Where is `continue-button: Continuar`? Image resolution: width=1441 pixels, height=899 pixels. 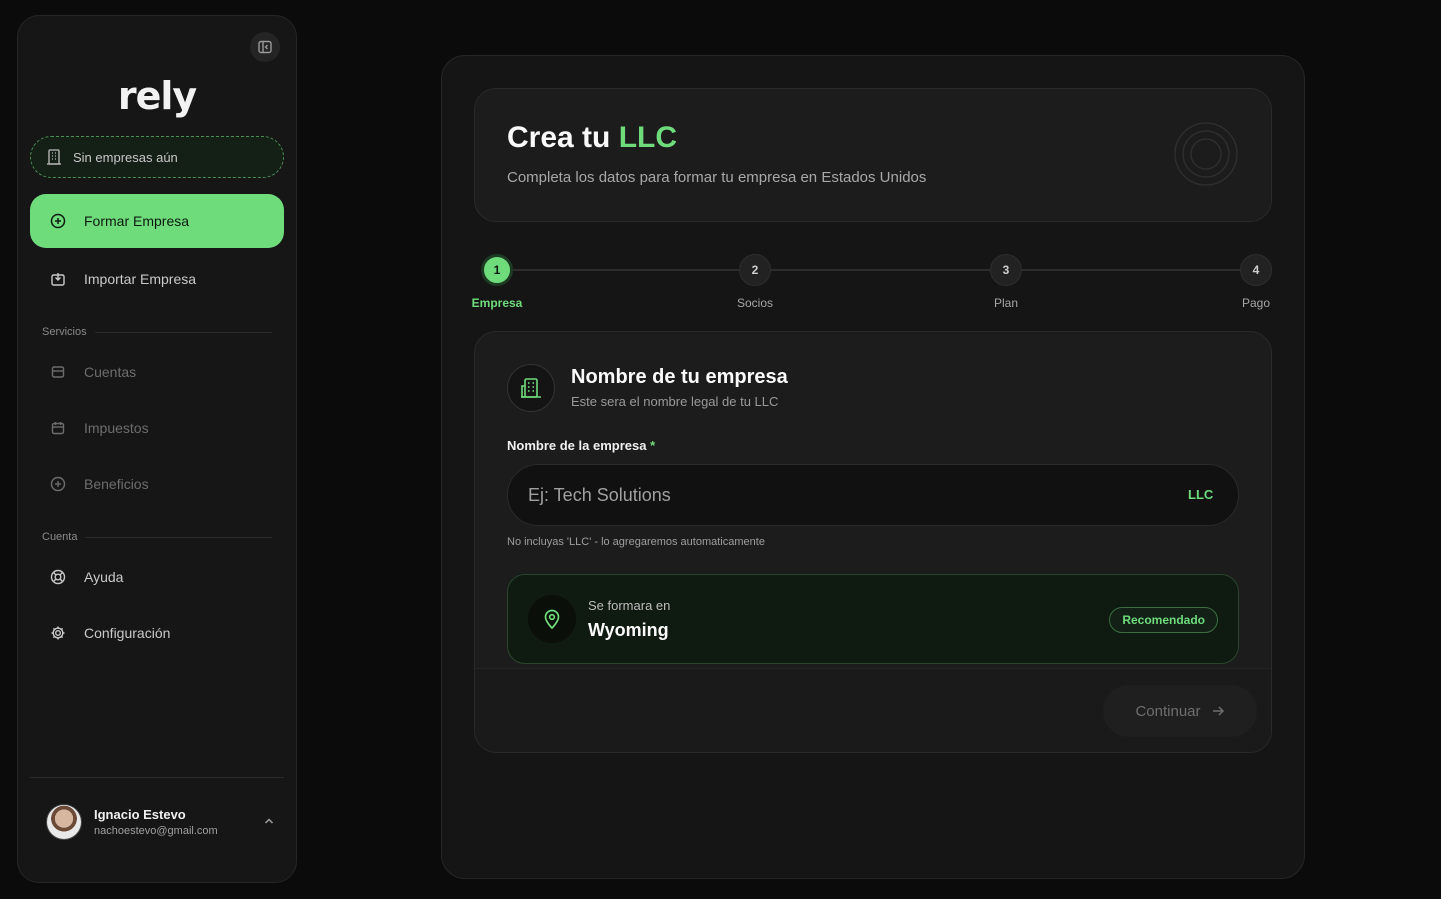 continue-button: Continuar is located at coordinates (1180, 711).